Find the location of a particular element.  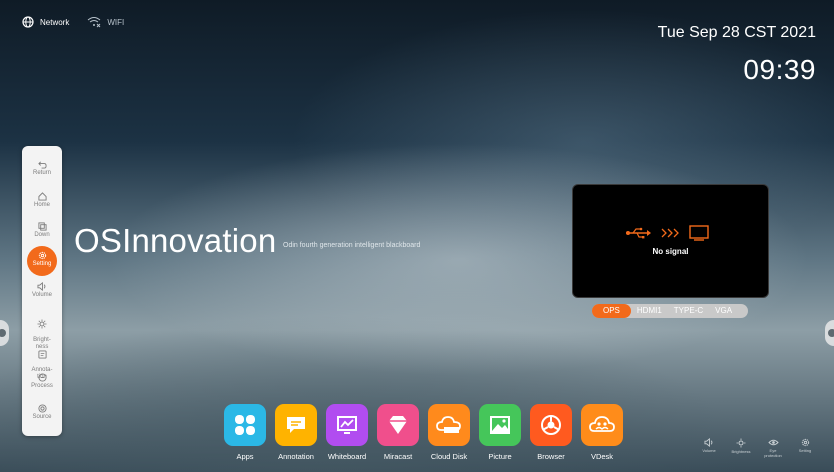

app-label: Whiteboard is located at coordinates (347, 456).